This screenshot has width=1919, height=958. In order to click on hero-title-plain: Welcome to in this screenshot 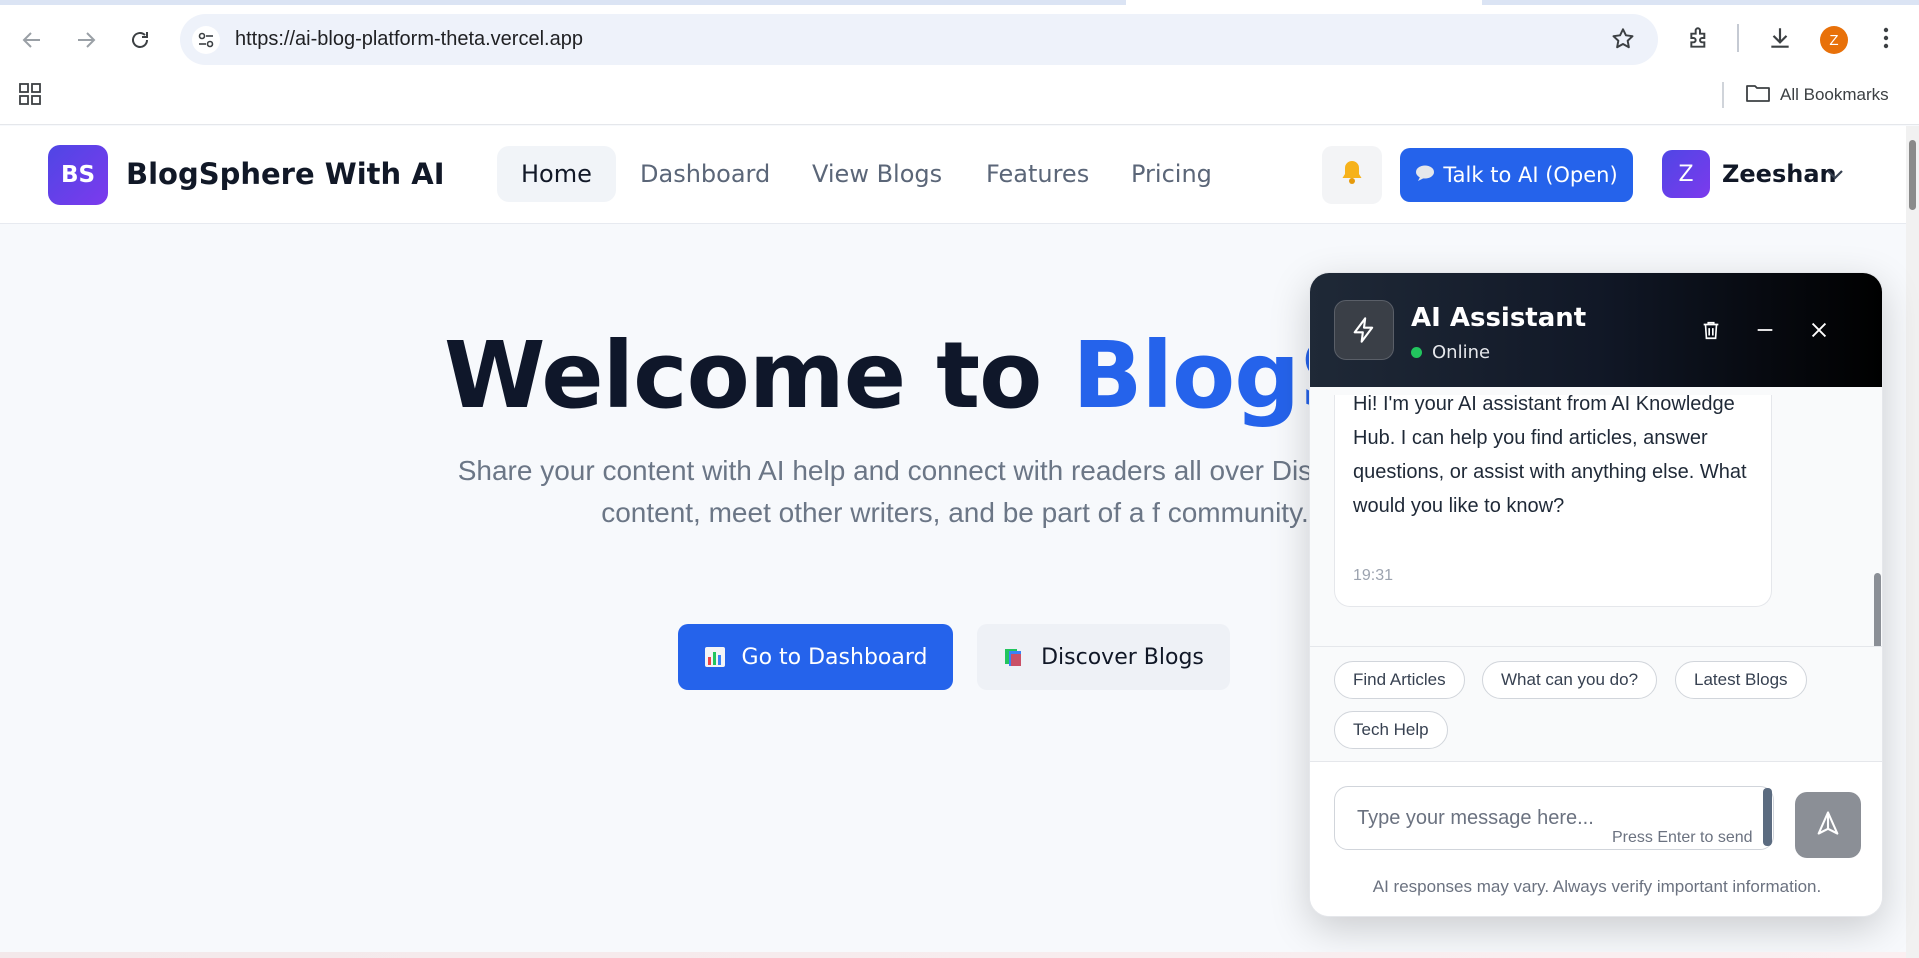, I will do `click(758, 375)`.